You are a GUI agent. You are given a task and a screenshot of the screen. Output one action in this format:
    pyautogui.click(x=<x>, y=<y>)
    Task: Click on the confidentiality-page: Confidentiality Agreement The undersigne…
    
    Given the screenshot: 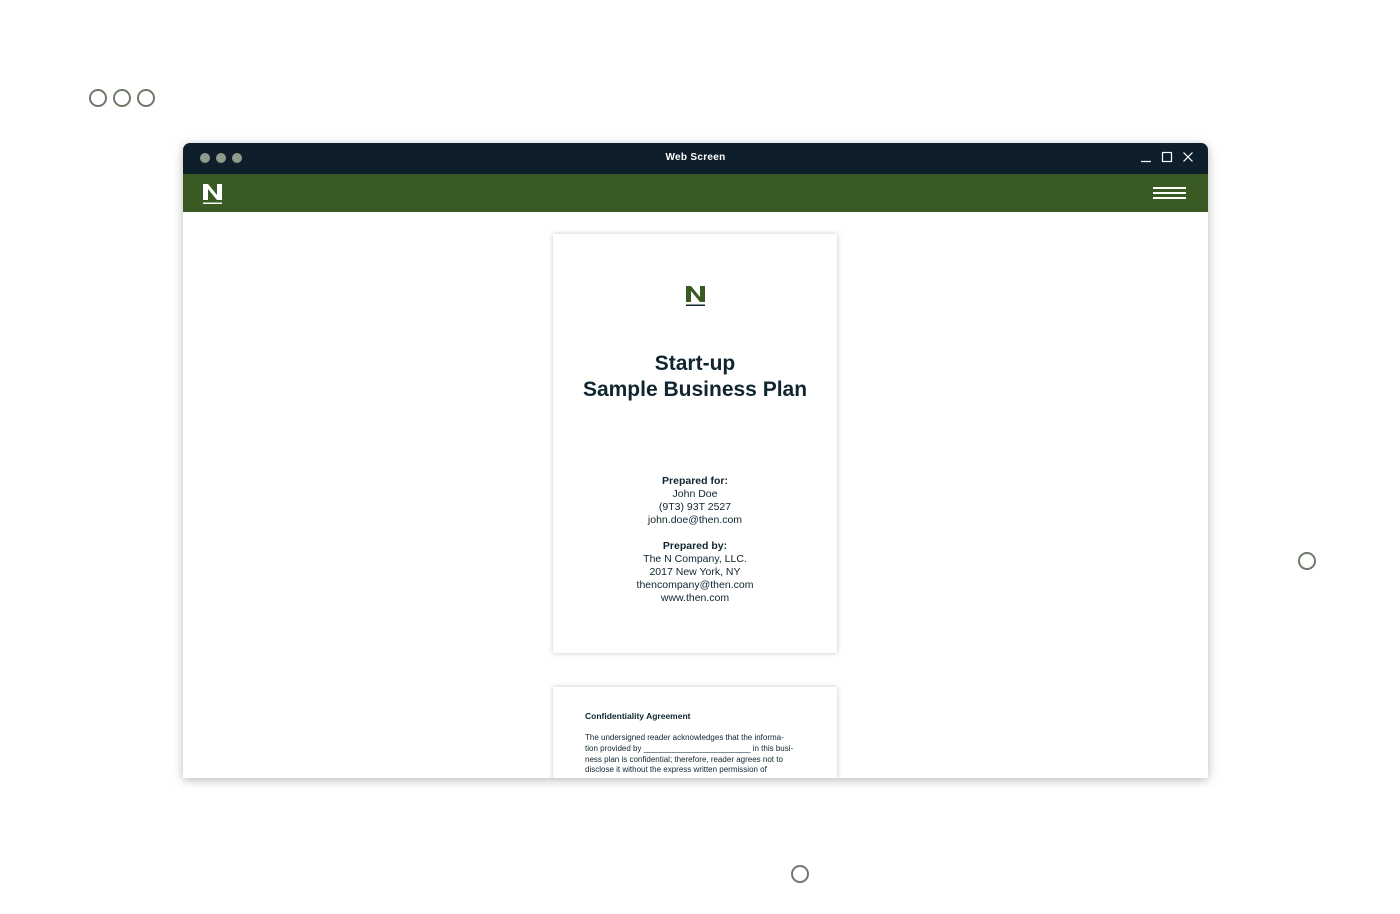 What is the action you would take?
    pyautogui.click(x=695, y=732)
    